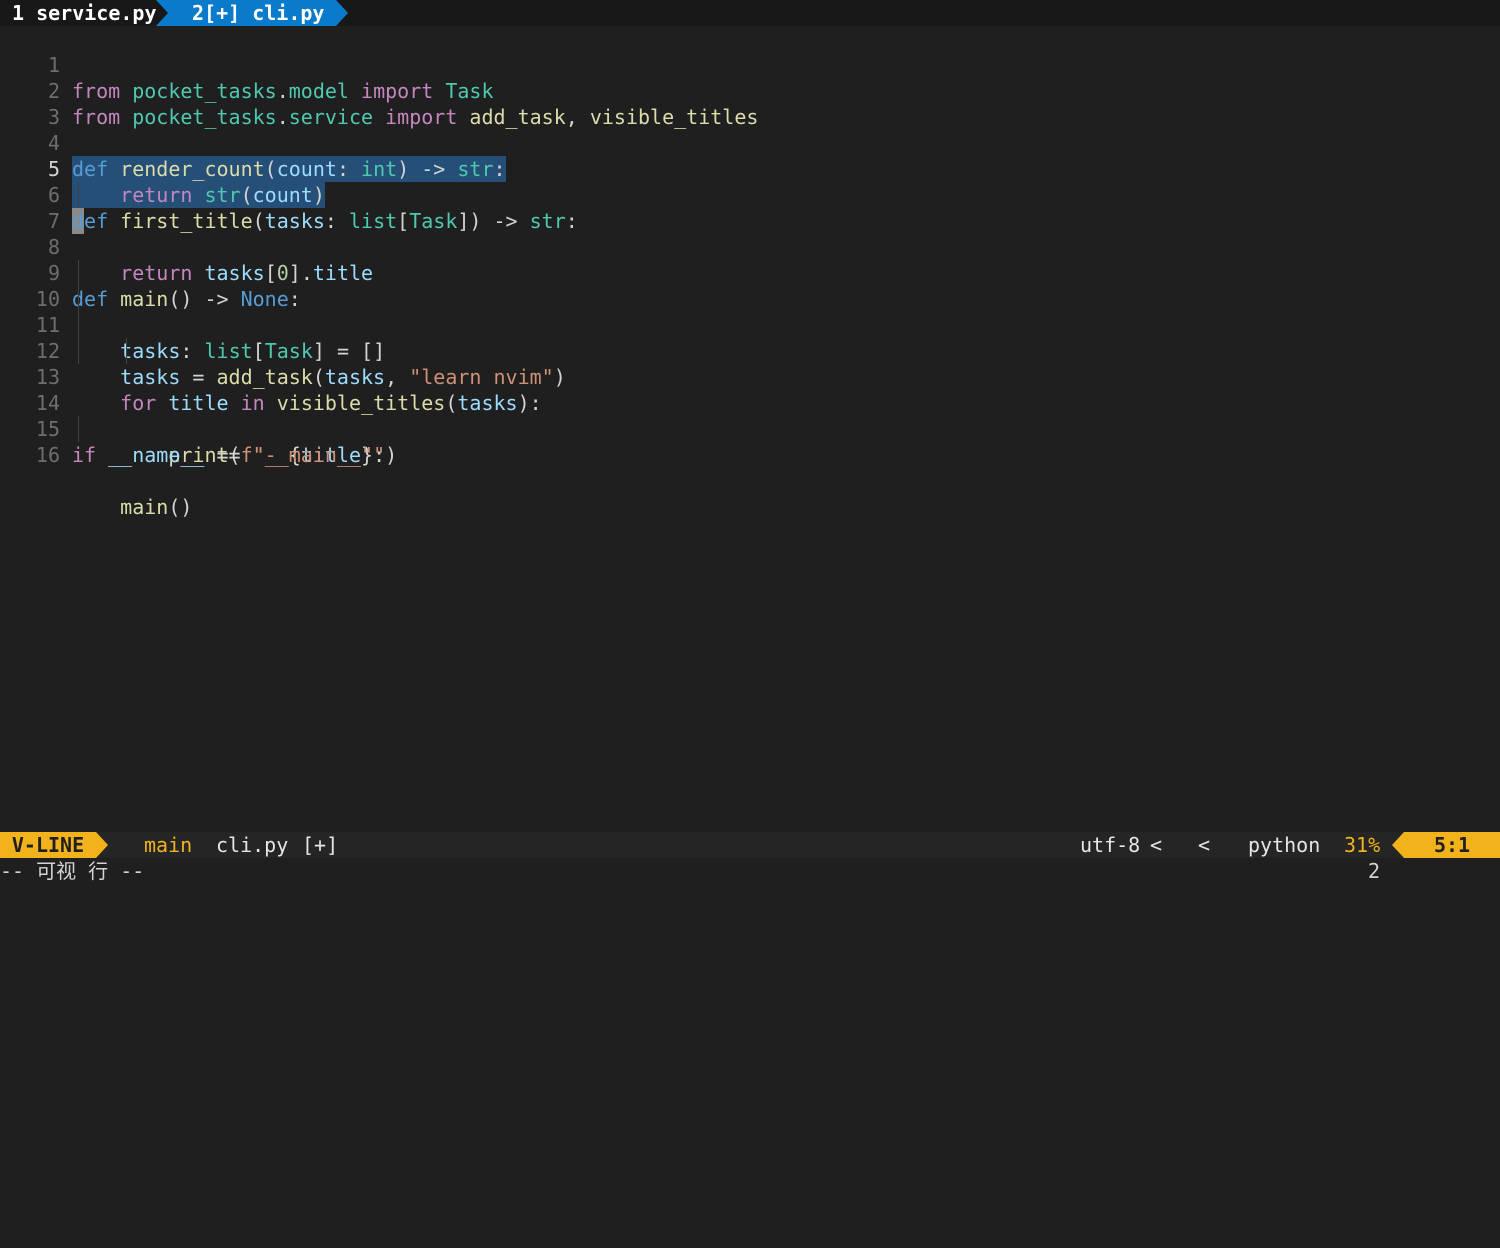 Image resolution: width=1500 pixels, height=1248 pixels. Describe the element at coordinates (750, 311) in the screenshot. I see `code-line: 10 tasks: list[Task] = []` at that location.